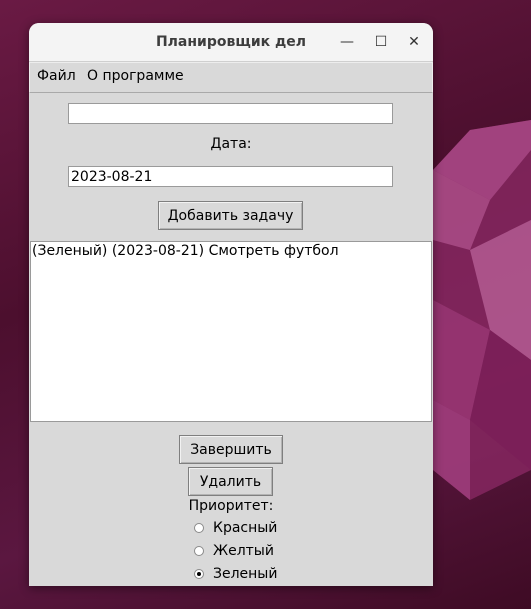 Image resolution: width=531 pixels, height=609 pixels. I want to click on close-icon: ✕, so click(414, 42).